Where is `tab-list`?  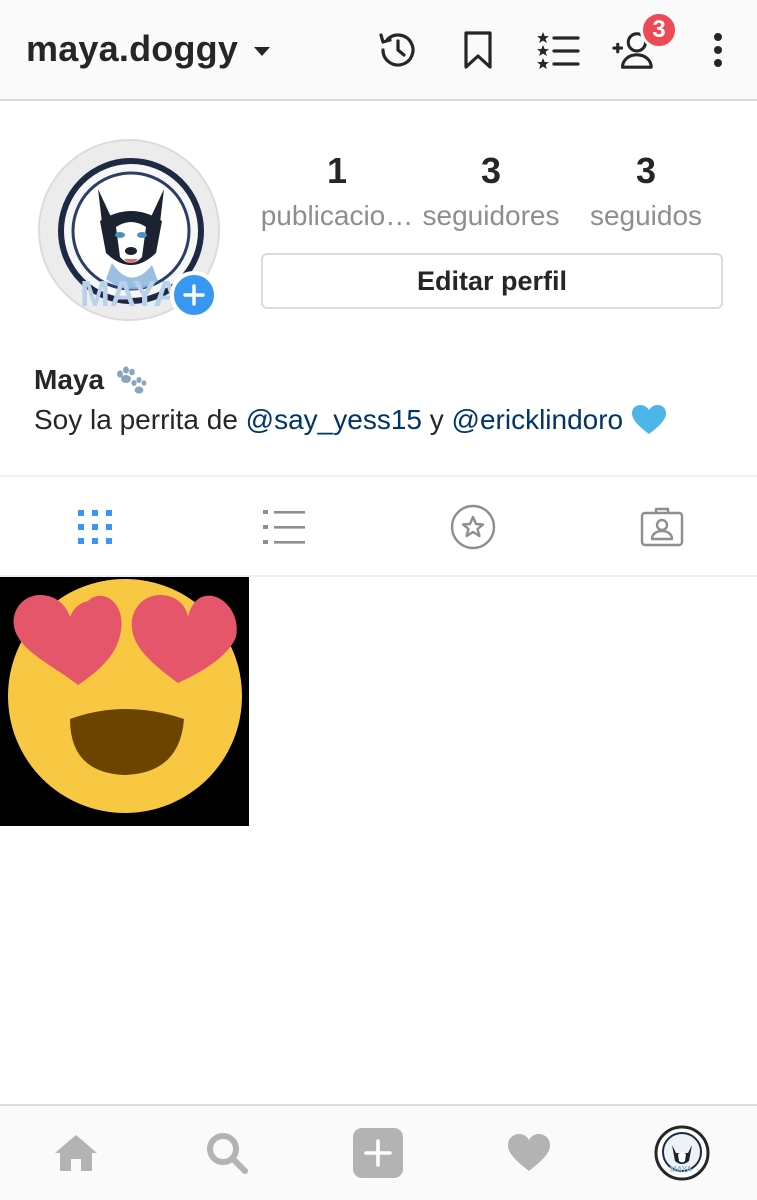
tab-list is located at coordinates (283, 527).